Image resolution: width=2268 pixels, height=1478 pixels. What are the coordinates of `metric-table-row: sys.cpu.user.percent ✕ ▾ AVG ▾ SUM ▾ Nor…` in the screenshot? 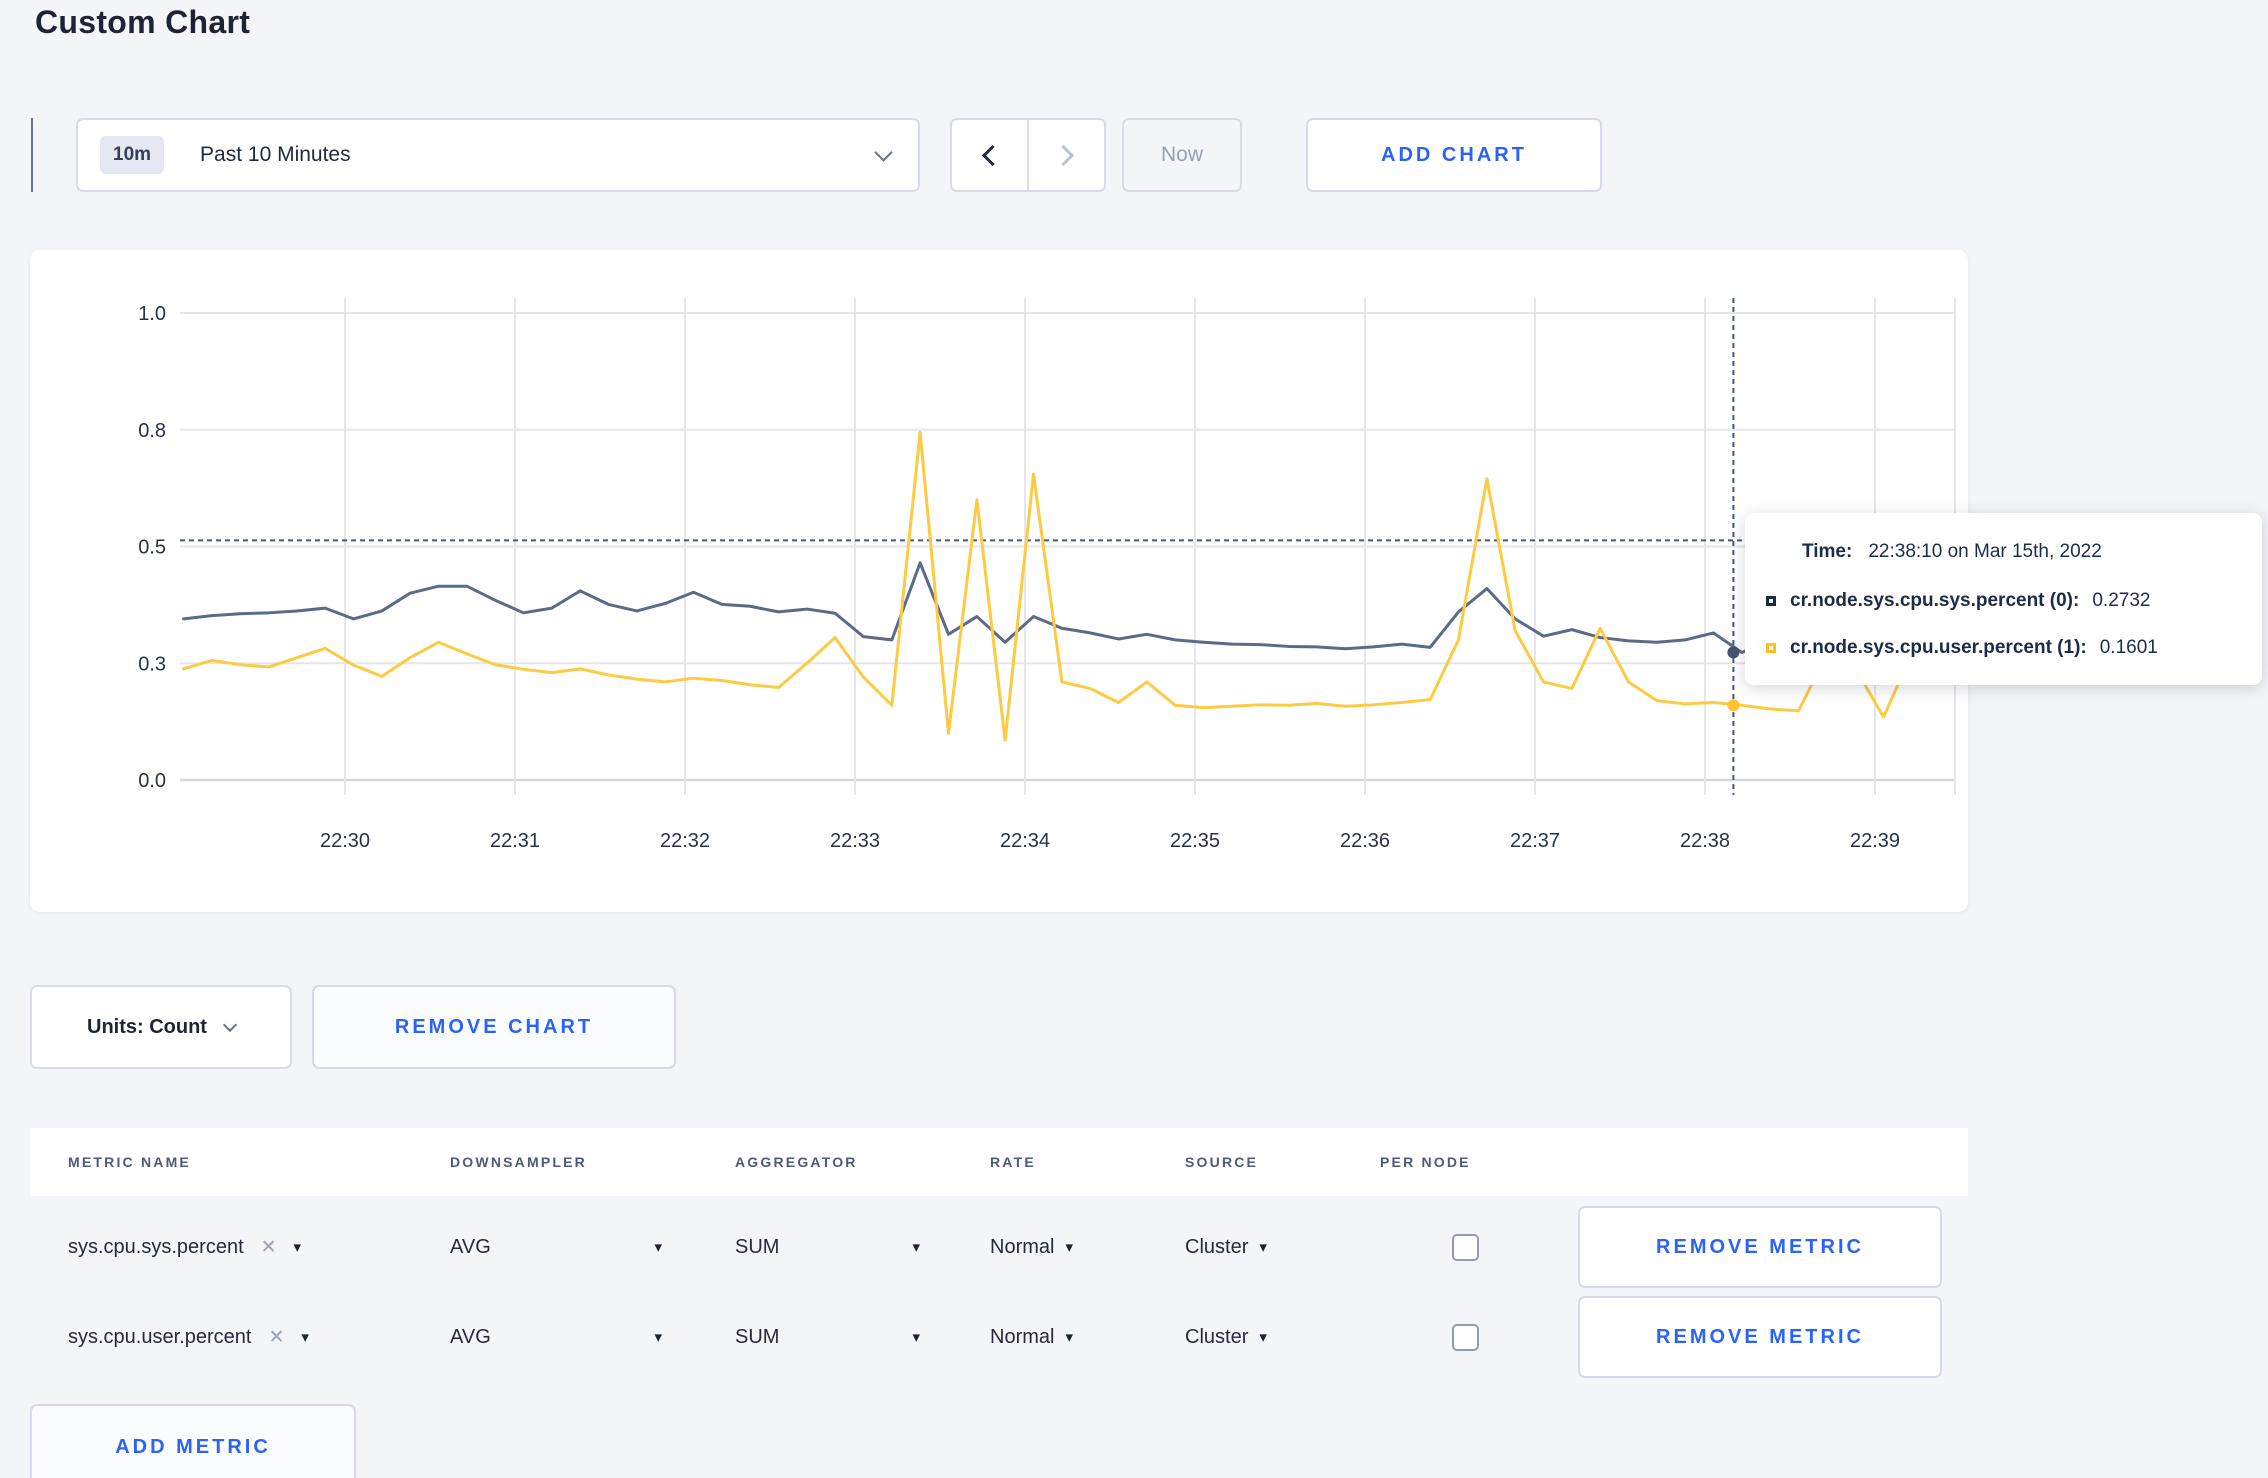 It's located at (999, 1337).